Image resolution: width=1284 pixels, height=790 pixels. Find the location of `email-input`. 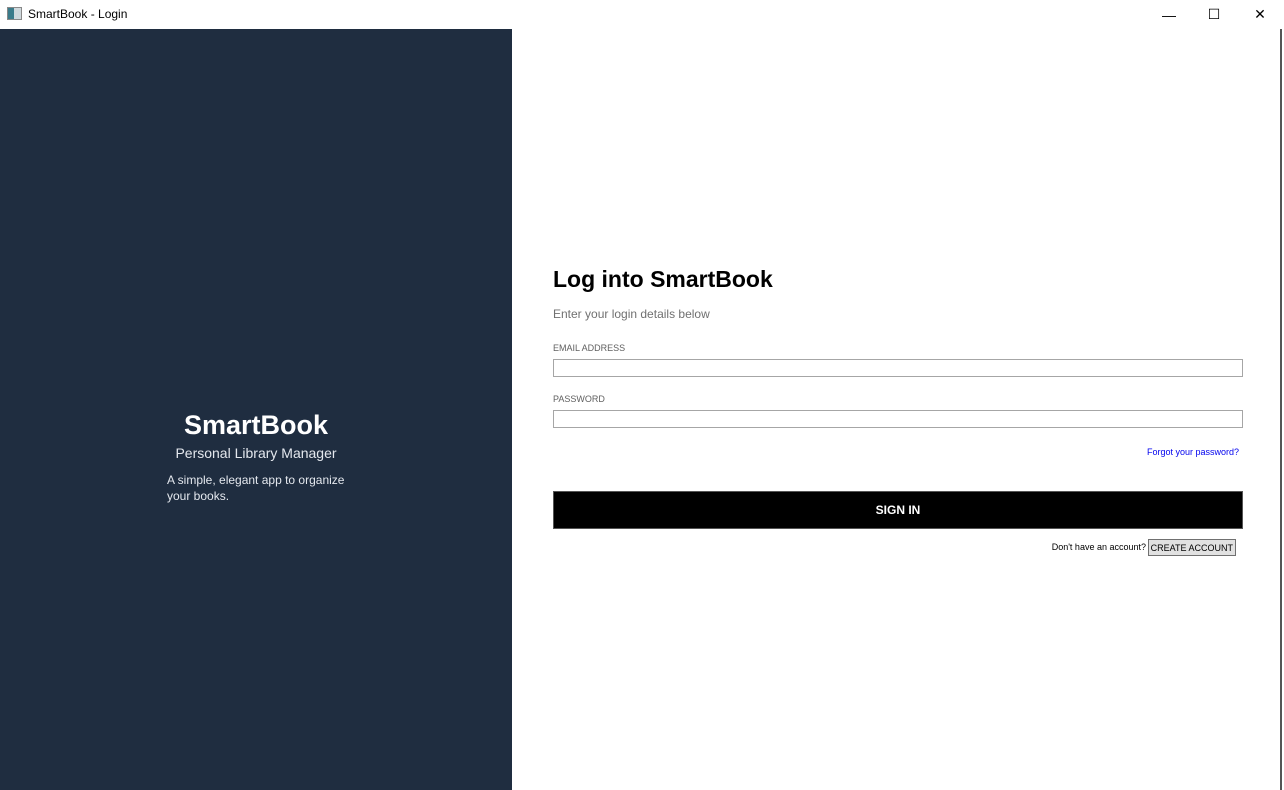

email-input is located at coordinates (898, 368).